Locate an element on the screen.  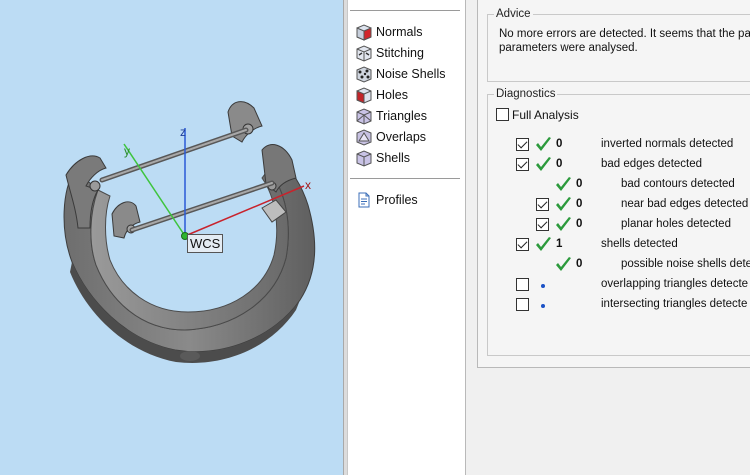
diagnostic-label: planar holes detected is located at coordinates (676, 224).